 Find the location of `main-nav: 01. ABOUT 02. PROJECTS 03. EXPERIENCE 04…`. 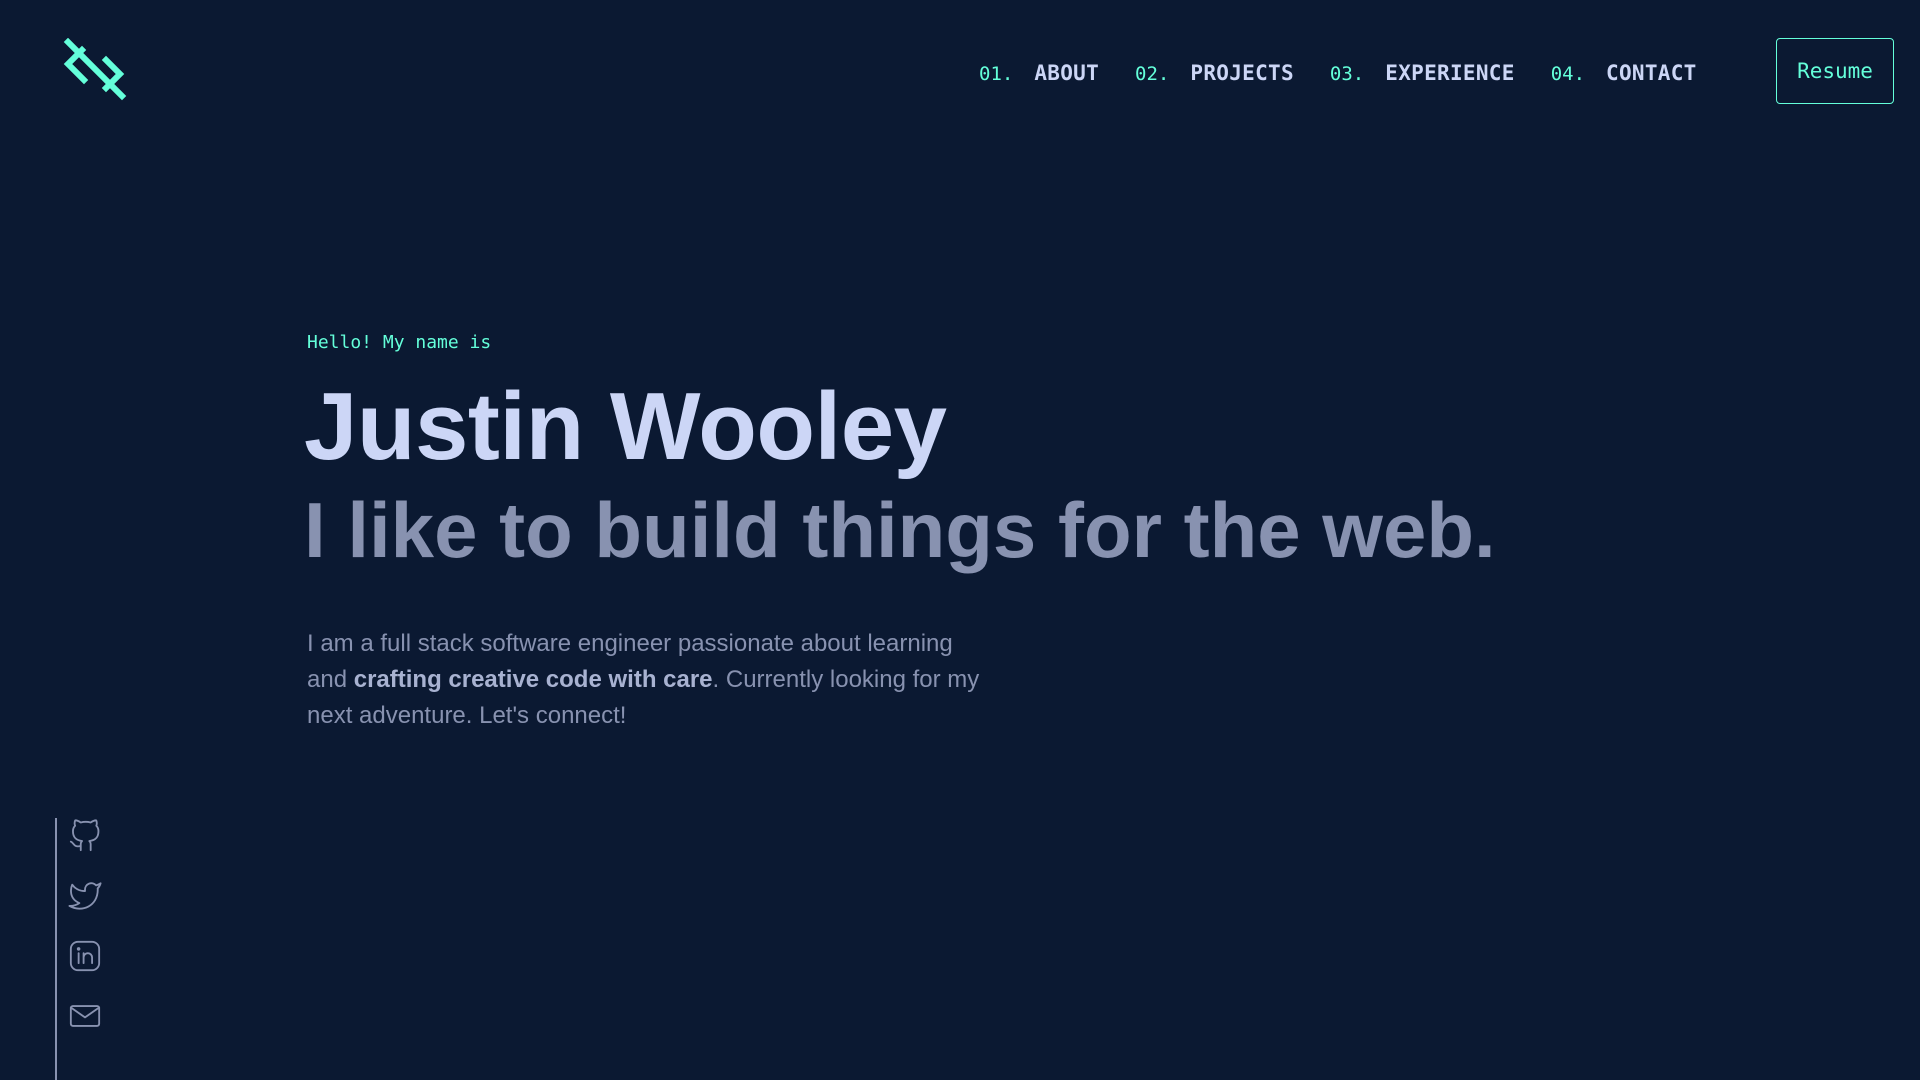

main-nav: 01. ABOUT 02. PROJECTS 03. EXPERIENCE 04… is located at coordinates (1338, 73).